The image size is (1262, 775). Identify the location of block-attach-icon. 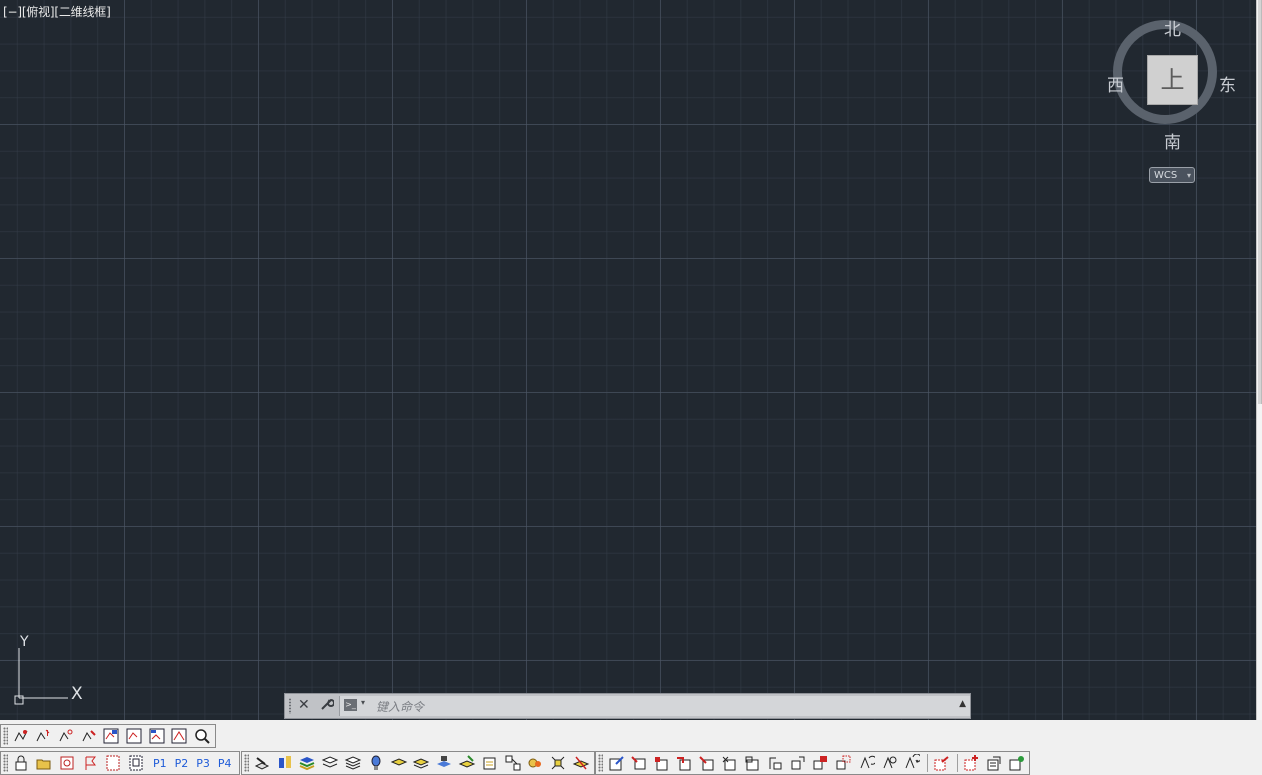
(684, 763).